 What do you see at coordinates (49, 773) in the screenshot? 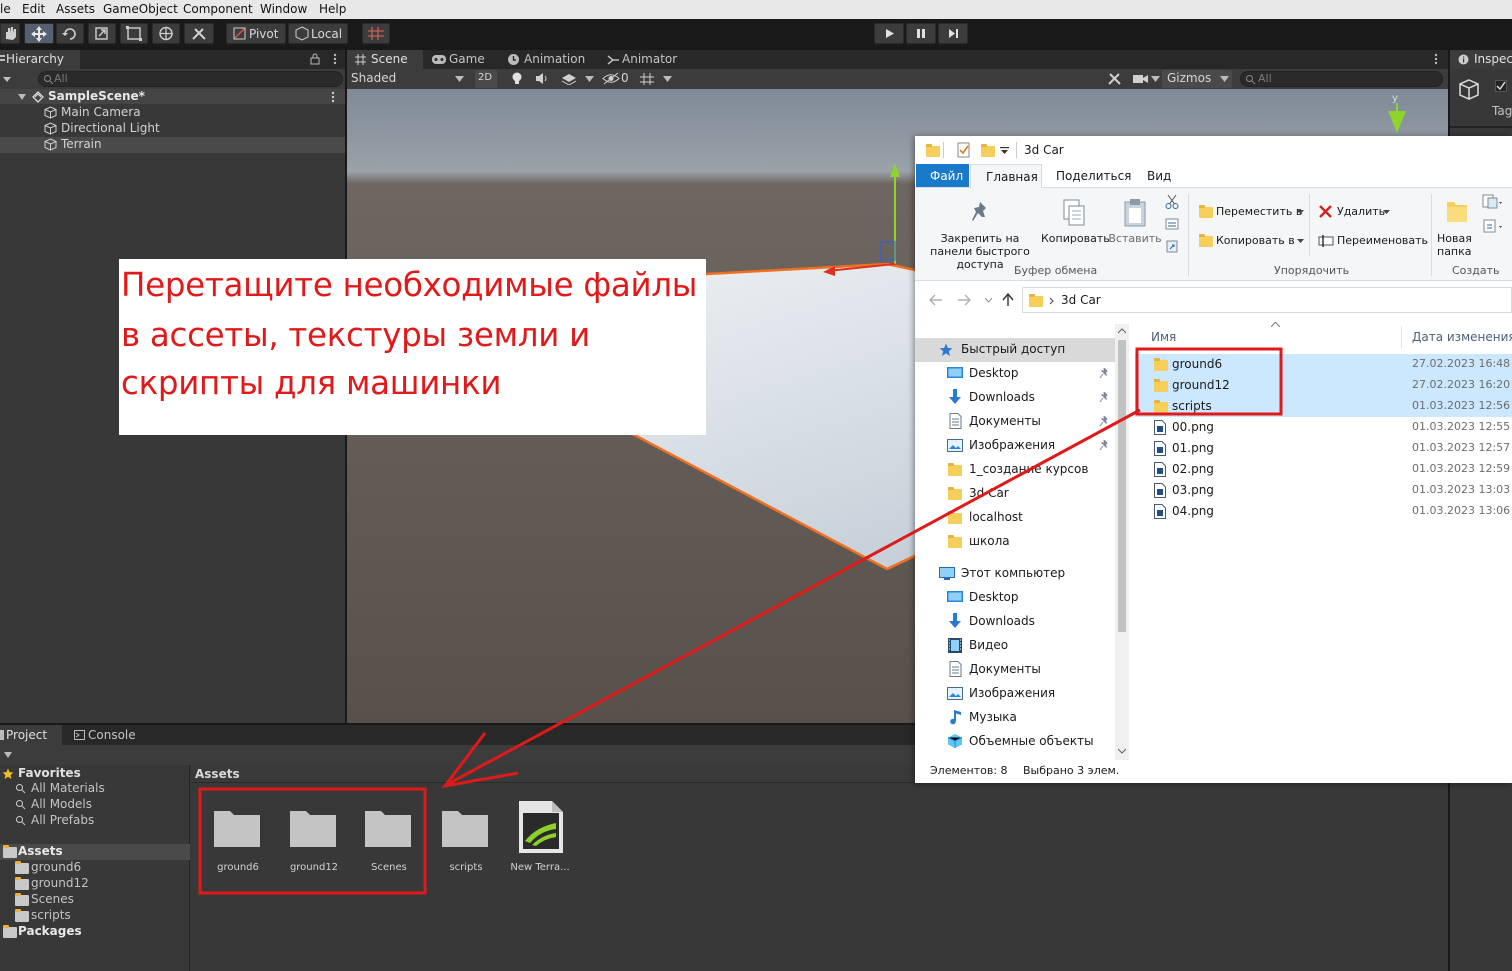
I see `favorites-label: Favorites` at bounding box center [49, 773].